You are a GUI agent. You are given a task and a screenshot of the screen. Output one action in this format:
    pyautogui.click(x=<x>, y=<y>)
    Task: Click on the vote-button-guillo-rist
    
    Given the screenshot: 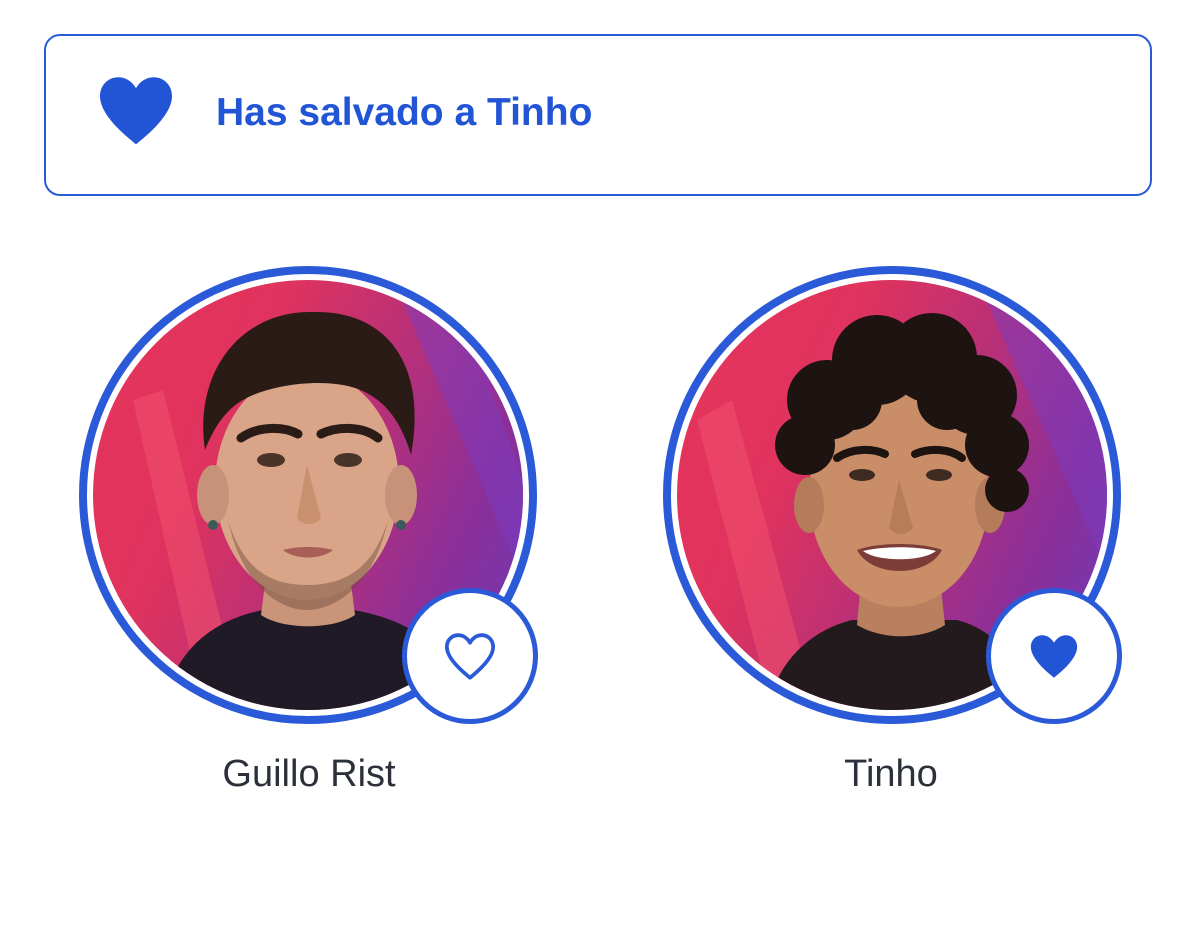 What is the action you would take?
    pyautogui.click(x=470, y=656)
    